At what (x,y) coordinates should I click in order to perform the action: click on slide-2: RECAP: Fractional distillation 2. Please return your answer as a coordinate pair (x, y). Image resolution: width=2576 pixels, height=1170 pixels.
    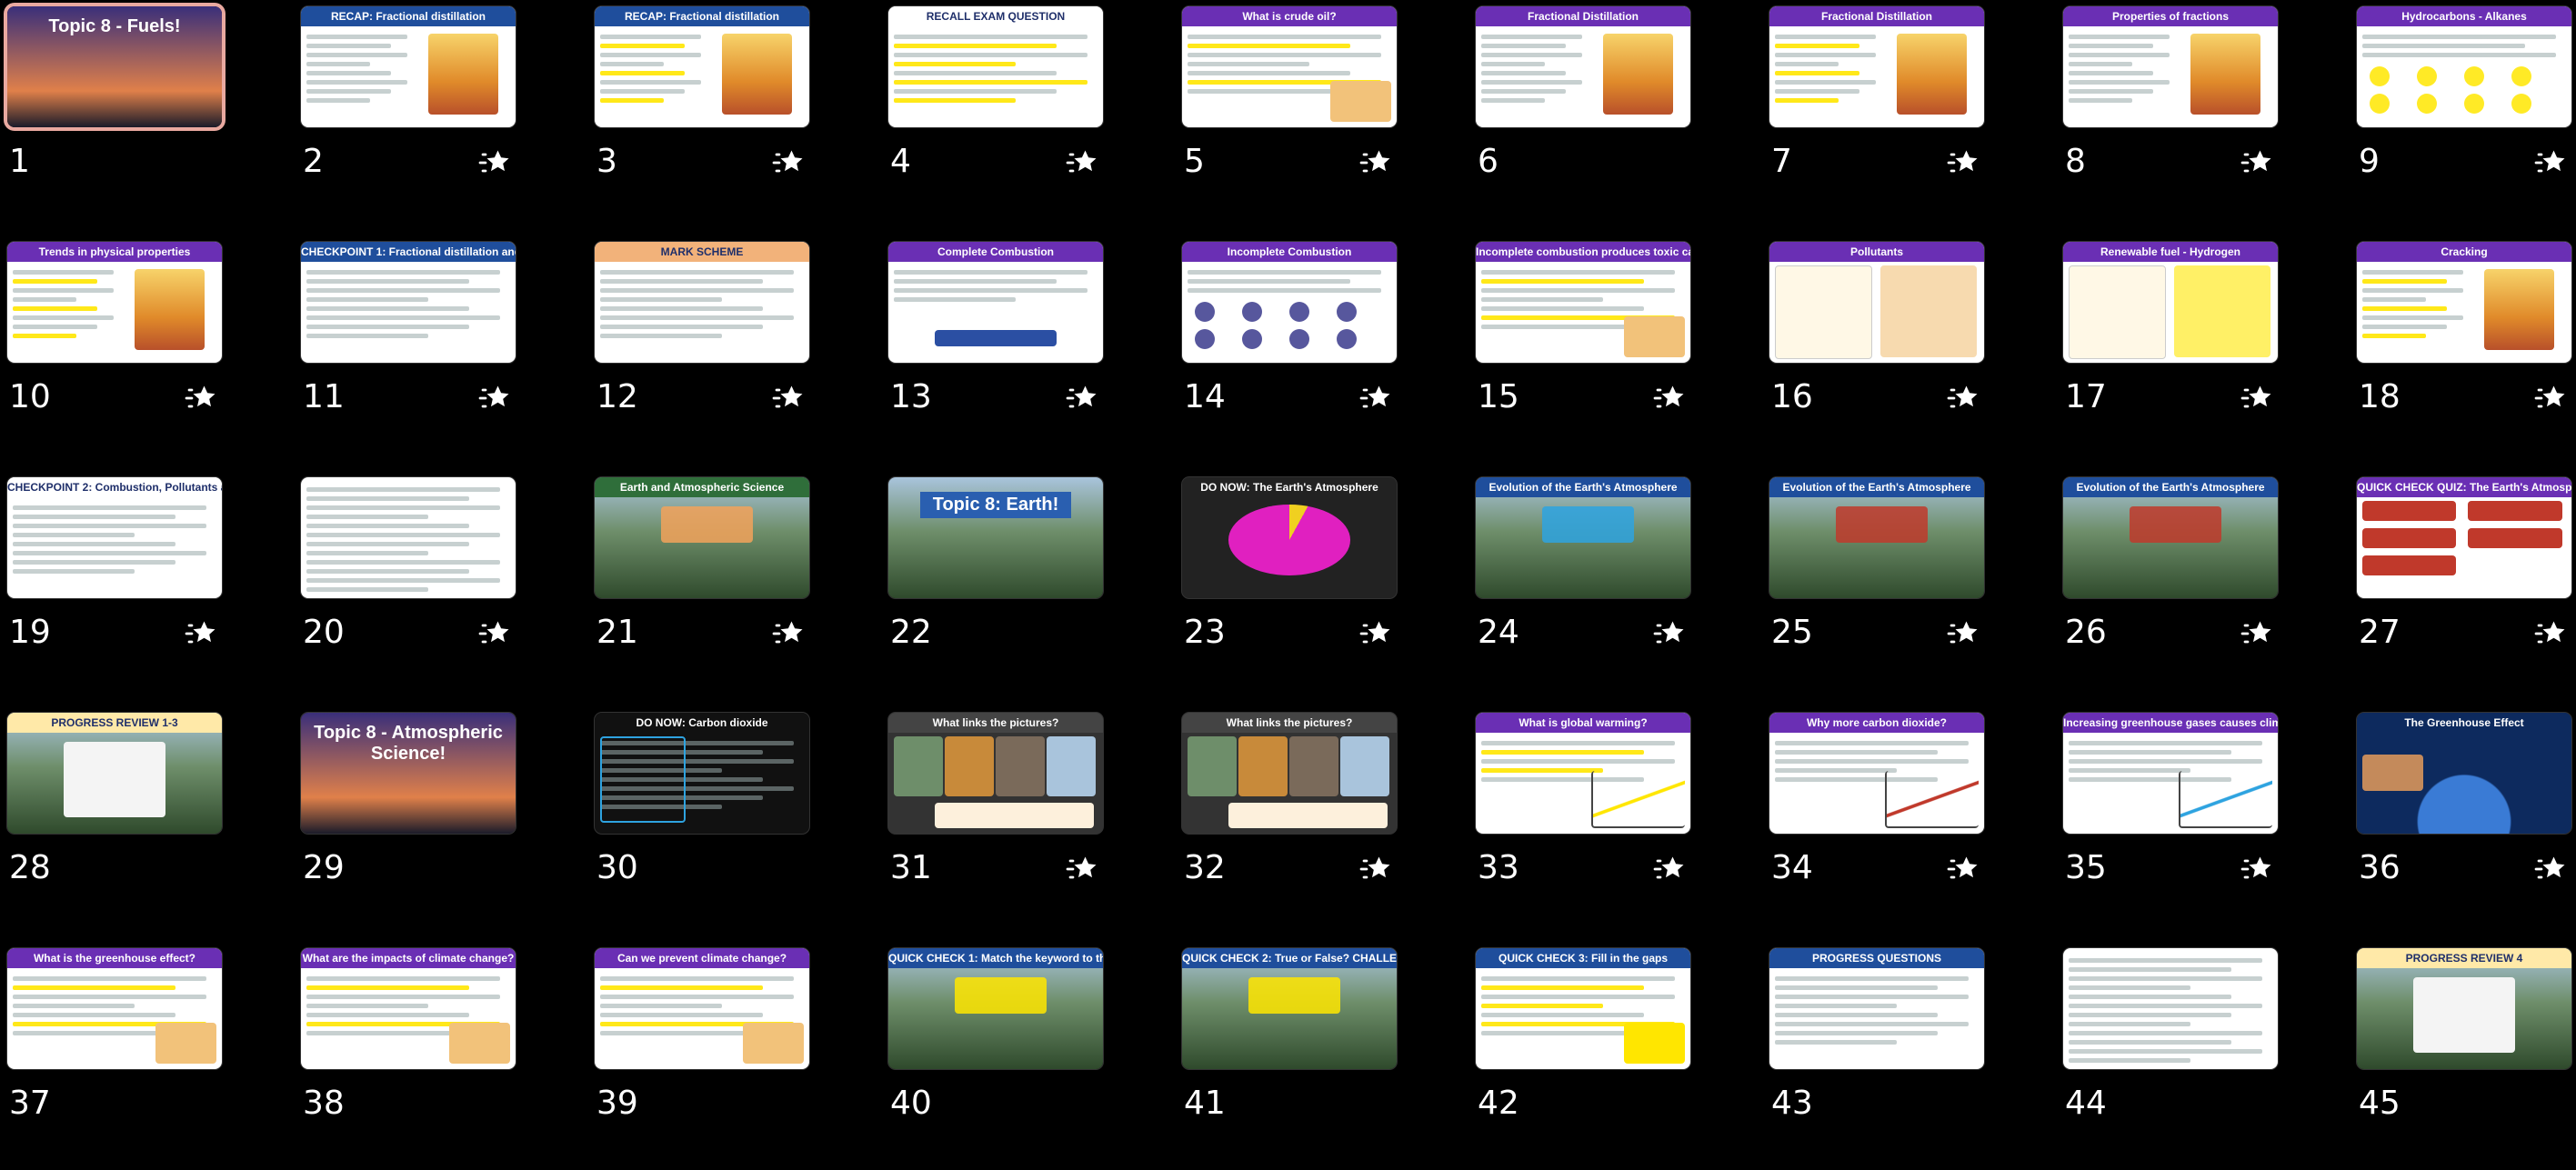
    Looking at the image, I should click on (419, 115).